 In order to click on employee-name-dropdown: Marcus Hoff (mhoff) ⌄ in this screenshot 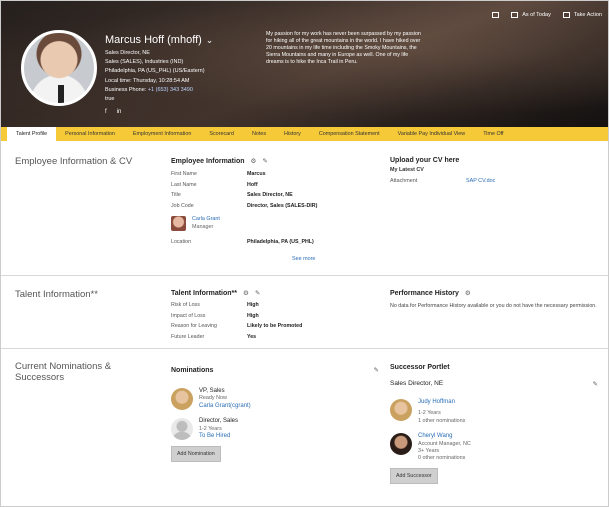, I will do `click(159, 40)`.